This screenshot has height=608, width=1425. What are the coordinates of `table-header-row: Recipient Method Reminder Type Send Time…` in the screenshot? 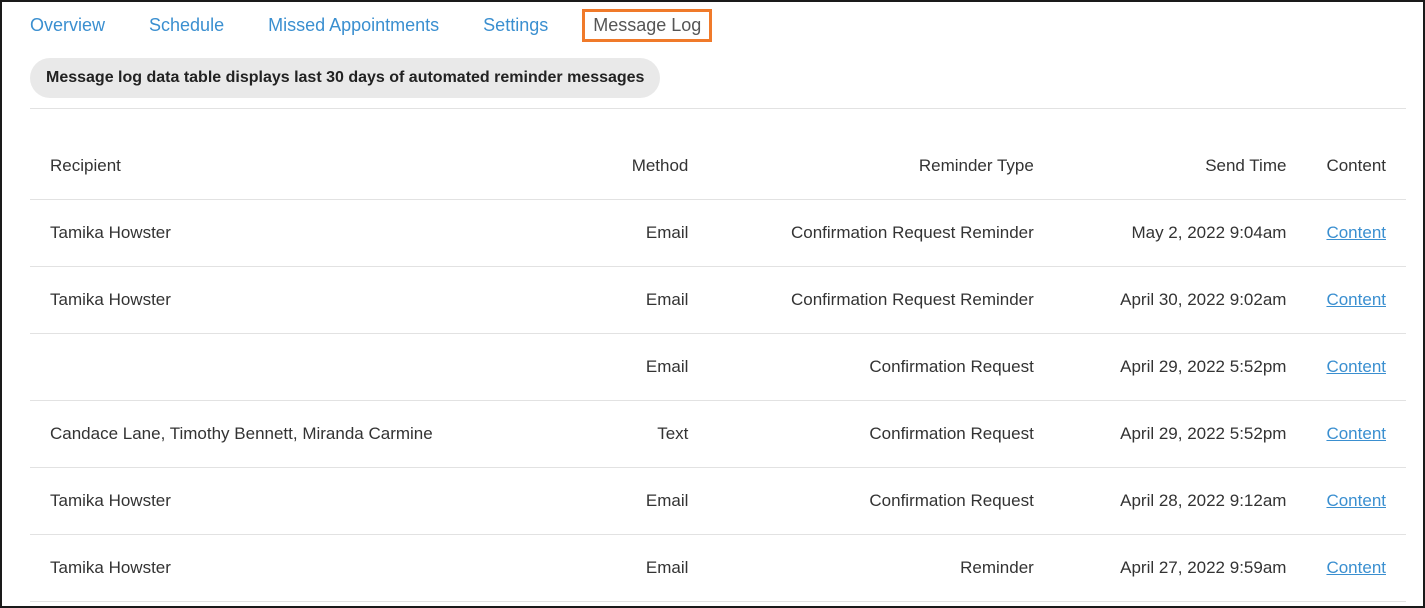 It's located at (718, 166).